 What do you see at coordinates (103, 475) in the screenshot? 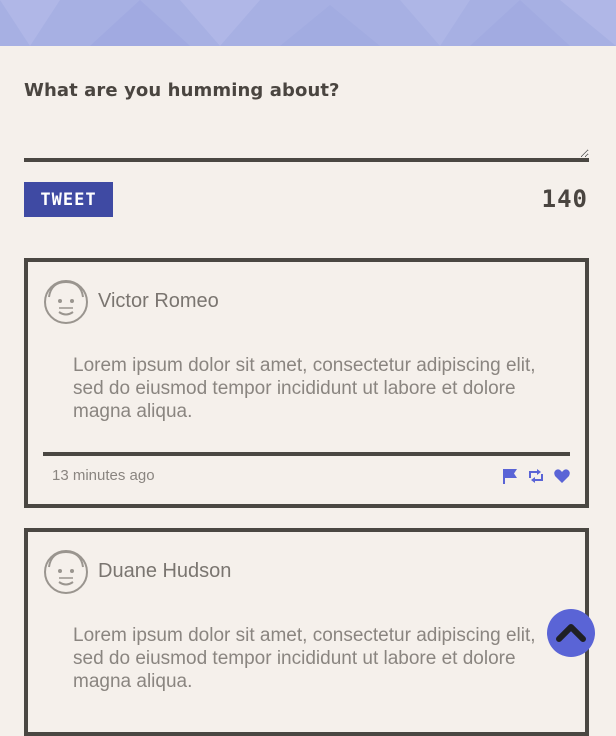
I see `tweet-timestamp: 13 minutes ago` at bounding box center [103, 475].